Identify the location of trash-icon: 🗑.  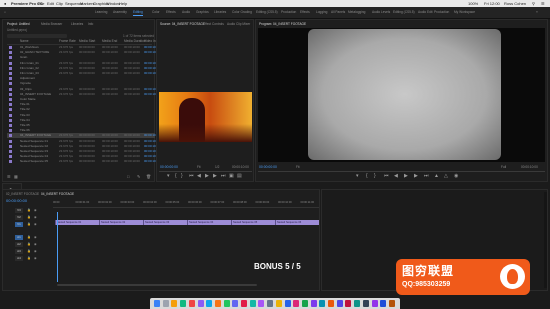
(148, 176).